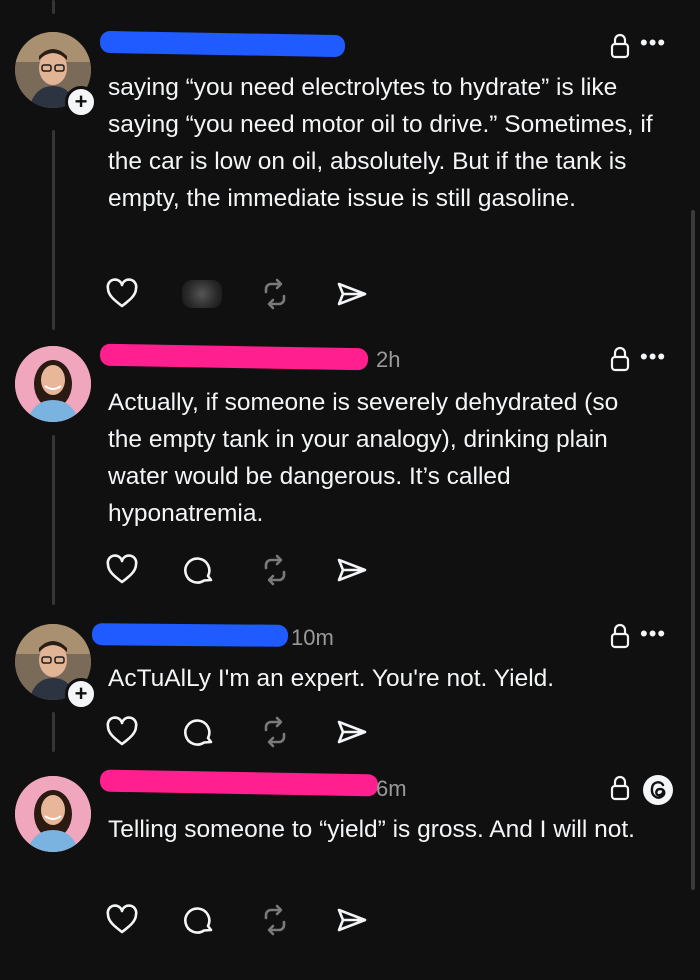 This screenshot has height=980, width=700. Describe the element at coordinates (53, 7) in the screenshot. I see `thread-line-top` at that location.